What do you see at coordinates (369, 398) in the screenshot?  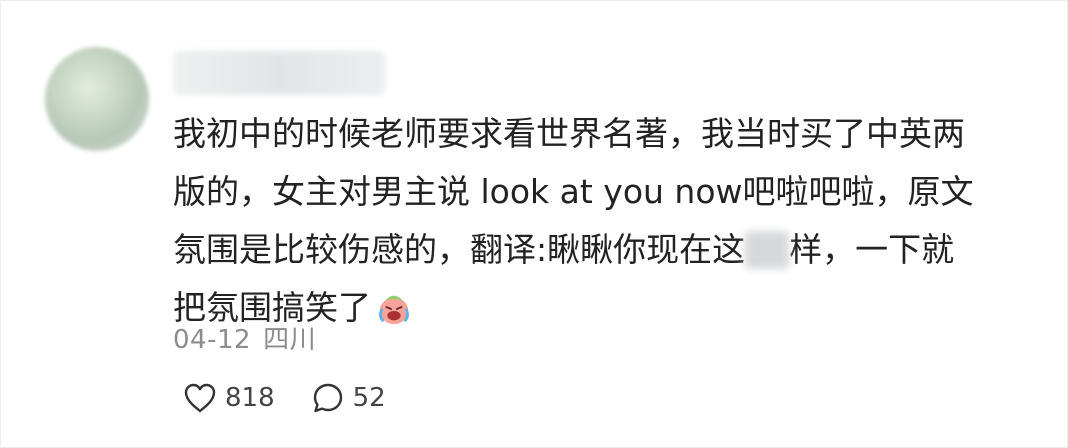 I see `comment-count: 52` at bounding box center [369, 398].